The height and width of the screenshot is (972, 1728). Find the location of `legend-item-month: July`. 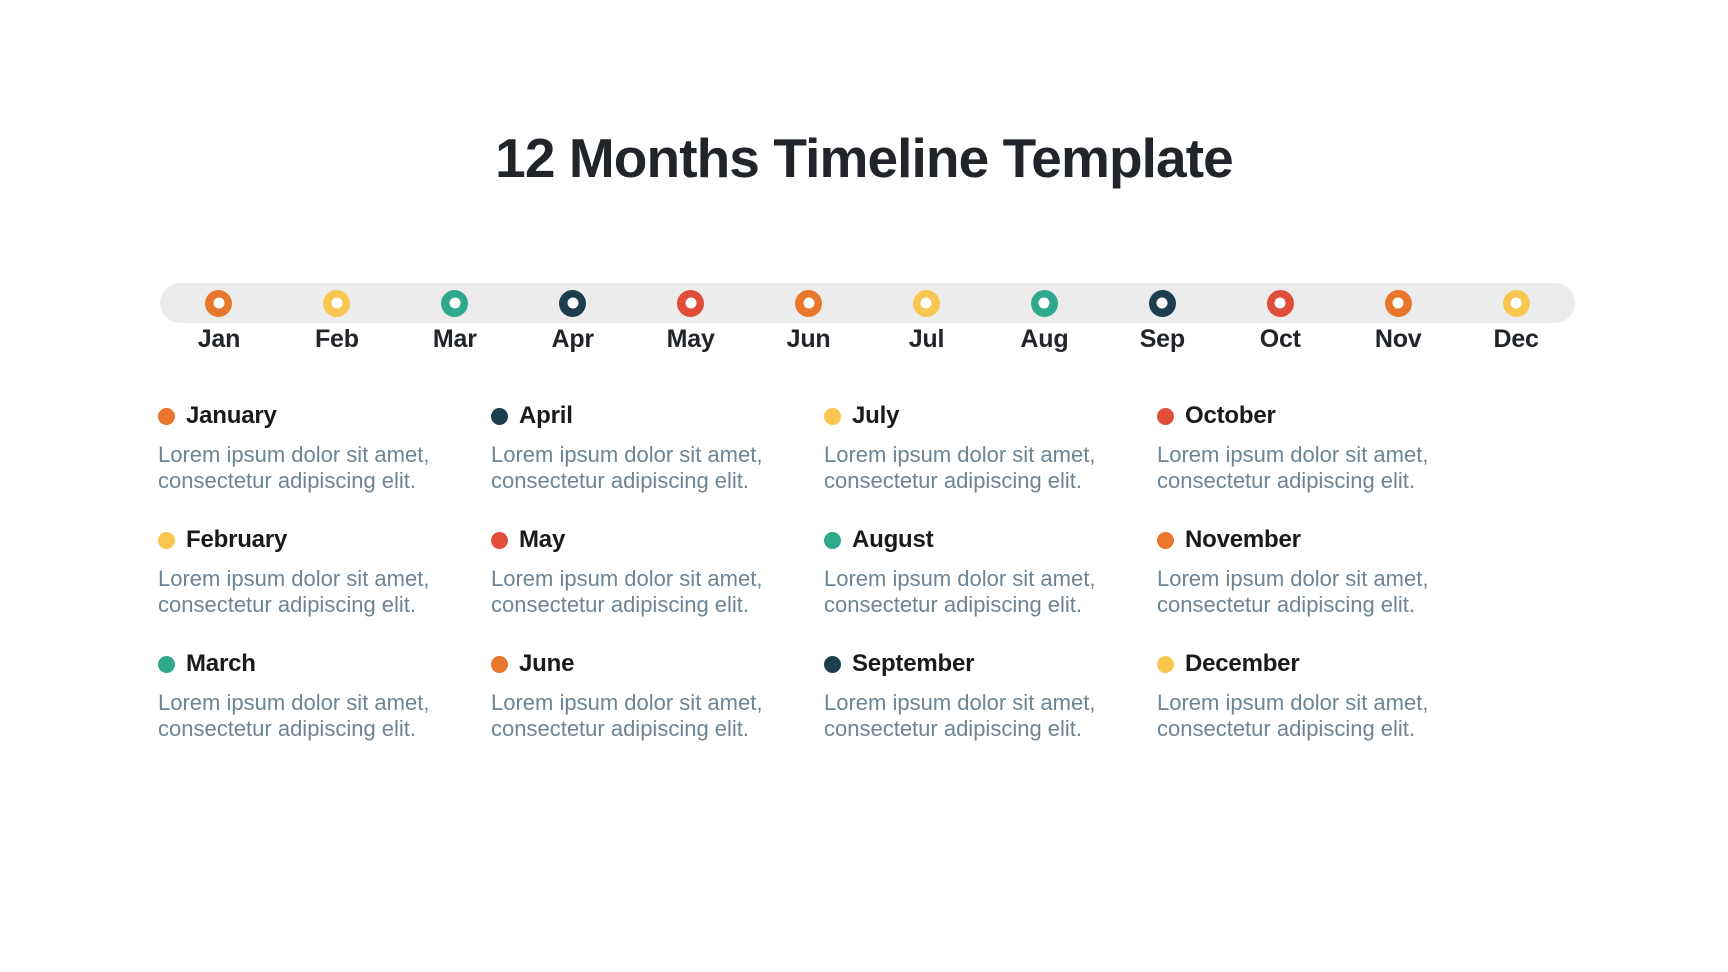

legend-item-month: July is located at coordinates (876, 415).